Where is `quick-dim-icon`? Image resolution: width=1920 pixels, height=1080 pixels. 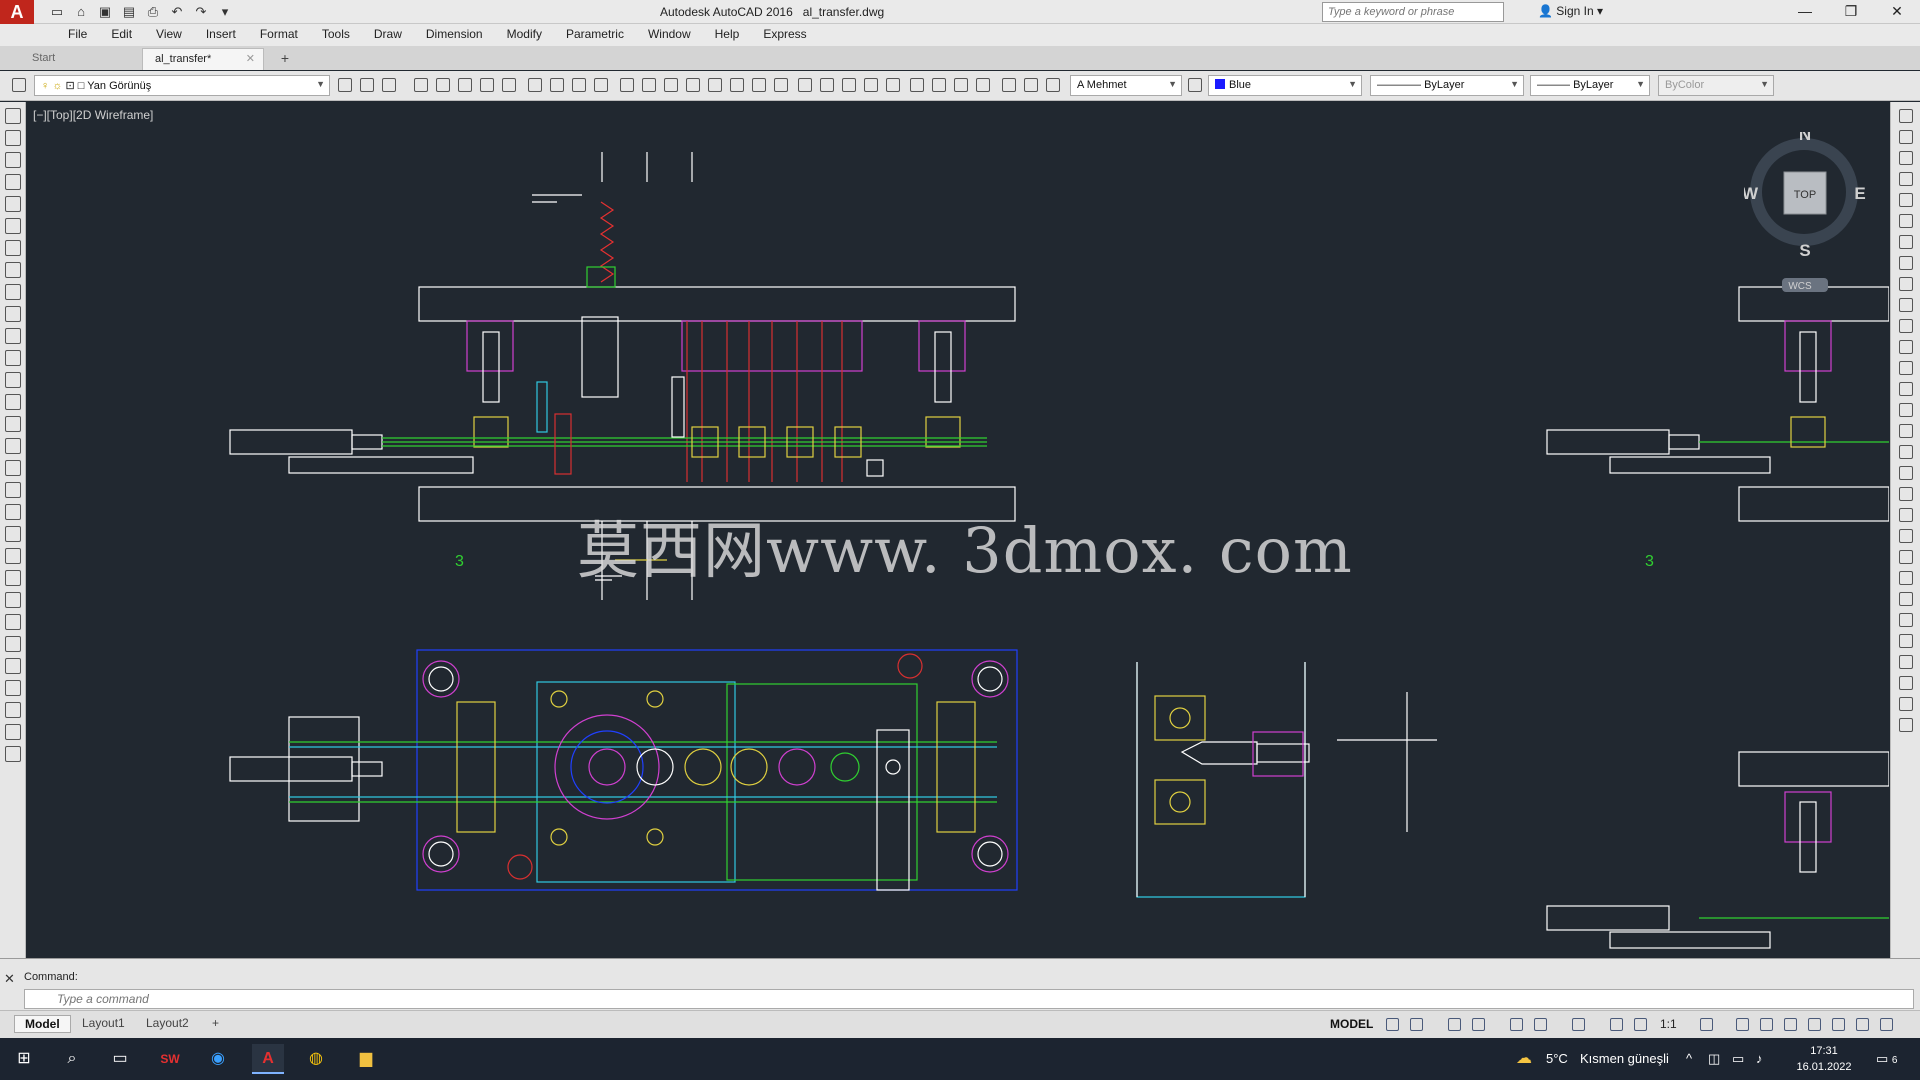 quick-dim-icon is located at coordinates (805, 85).